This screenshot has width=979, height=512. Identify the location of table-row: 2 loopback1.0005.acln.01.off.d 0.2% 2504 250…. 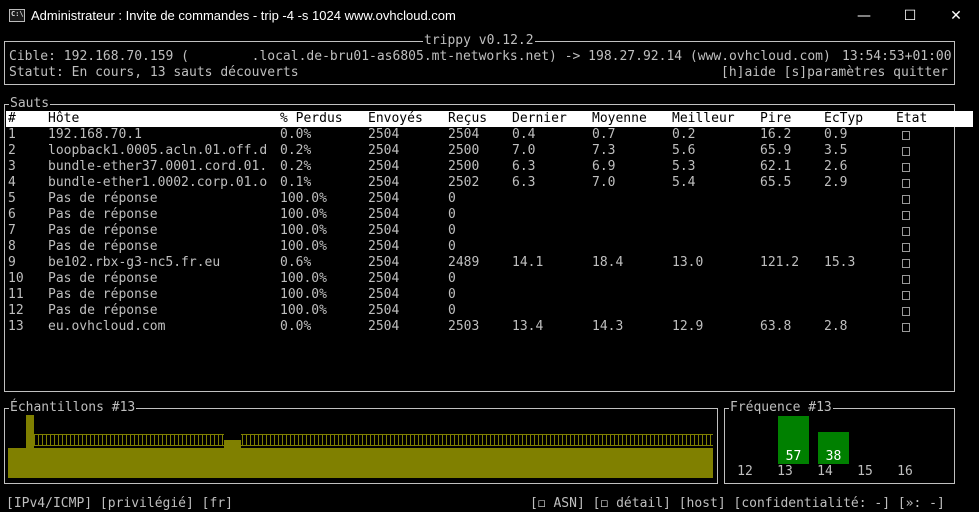
(489, 151).